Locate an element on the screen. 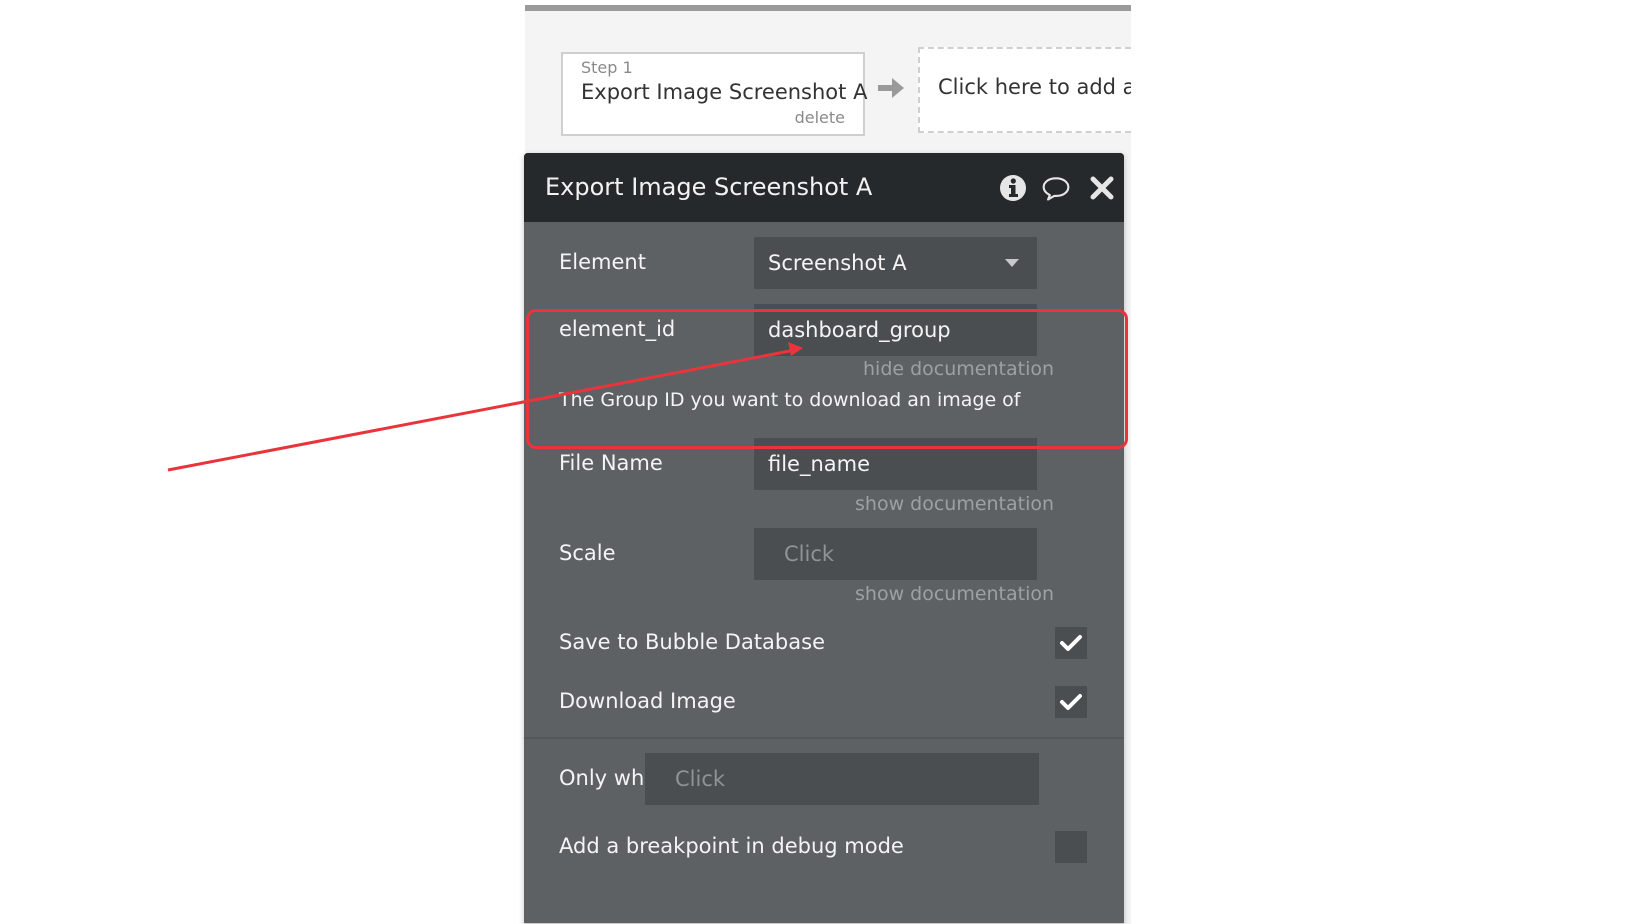  element-dropdown: Screenshot A is located at coordinates (895, 263).